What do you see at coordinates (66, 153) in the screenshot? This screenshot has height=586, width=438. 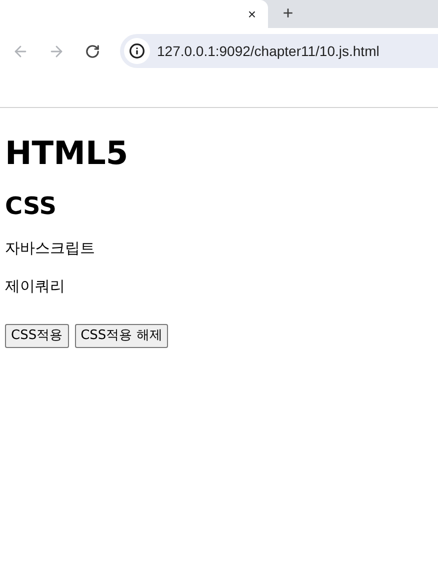 I see `page-heading: HTML5` at bounding box center [66, 153].